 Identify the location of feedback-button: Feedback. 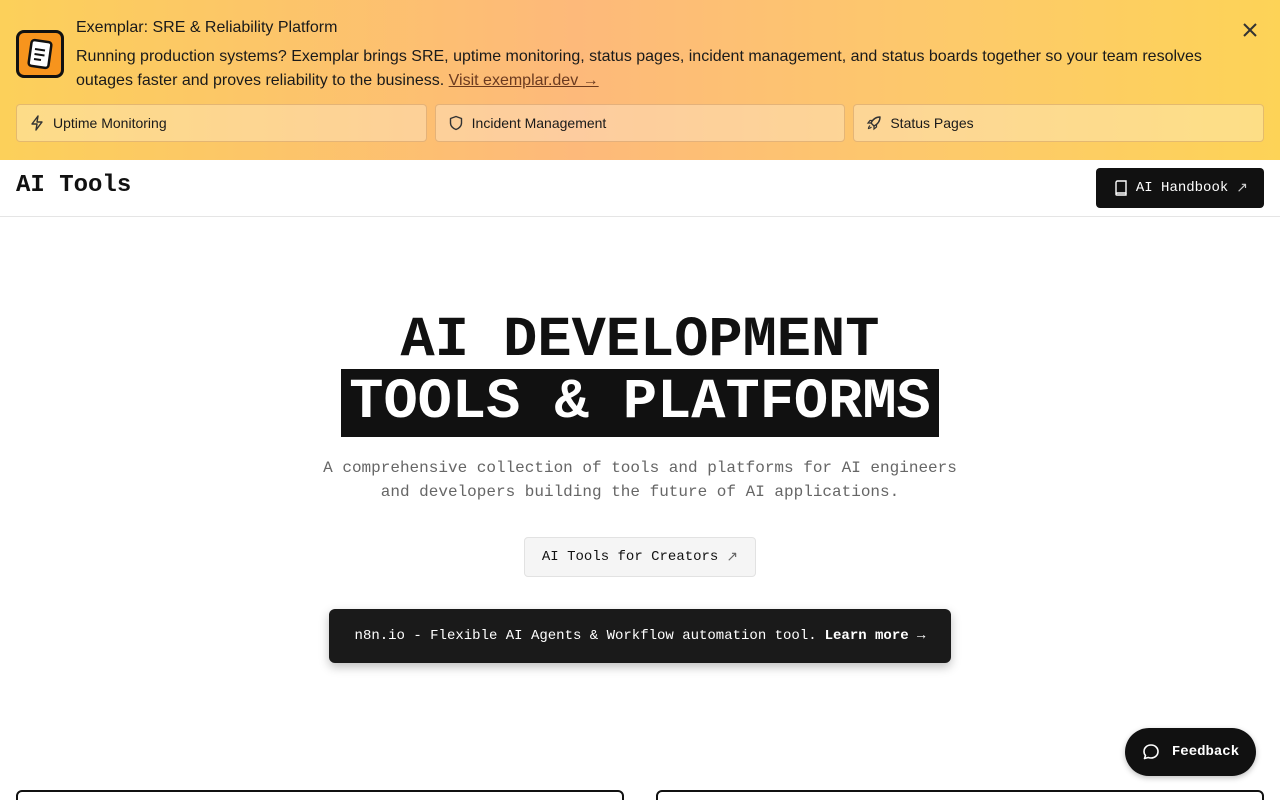
(1190, 752).